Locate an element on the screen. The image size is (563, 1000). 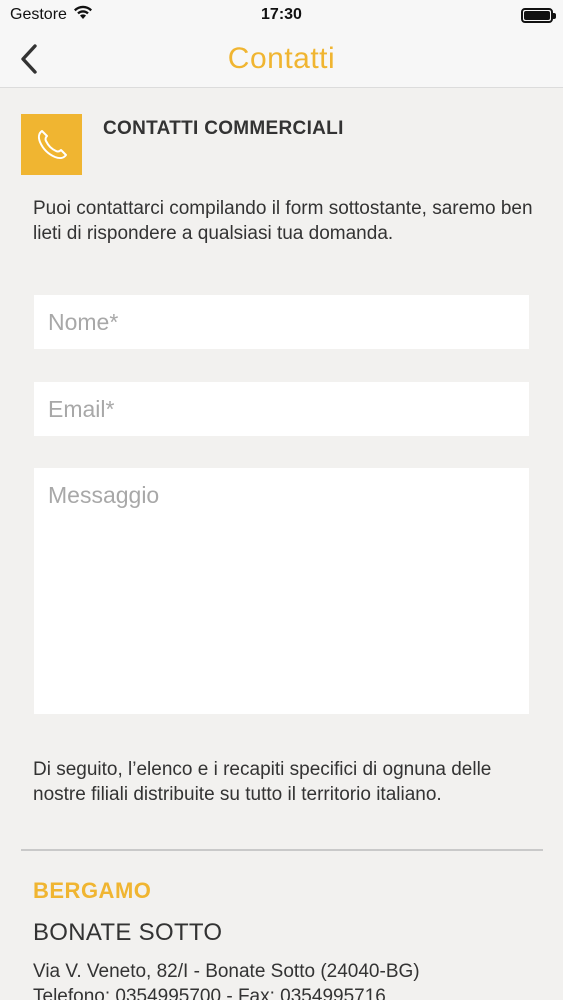
carrier-label: Gestore is located at coordinates (38, 14).